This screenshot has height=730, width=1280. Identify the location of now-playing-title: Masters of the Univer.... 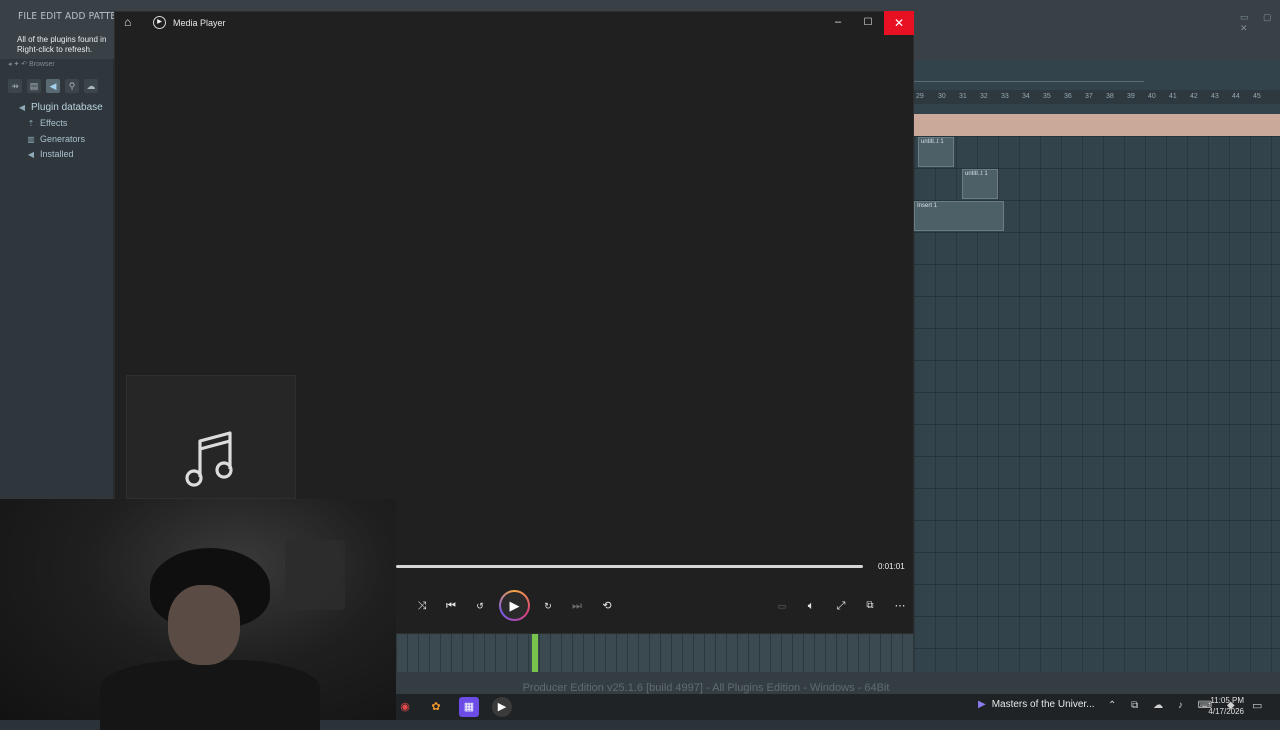
(1043, 704).